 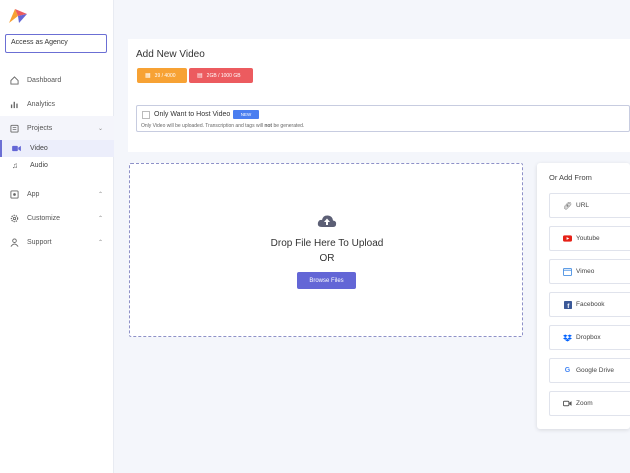 What do you see at coordinates (17, 149) in the screenshot?
I see `video-icon` at bounding box center [17, 149].